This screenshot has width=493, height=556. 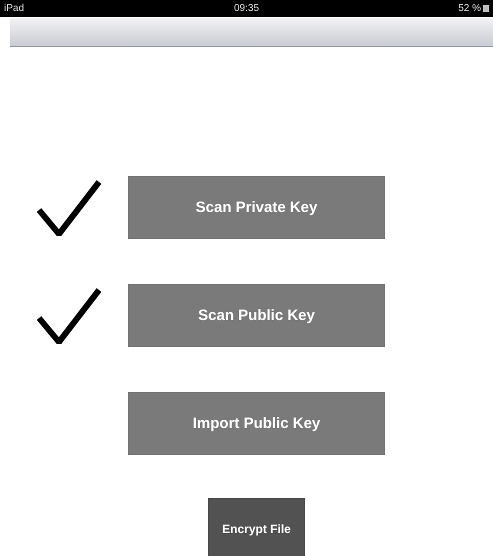 I want to click on key-button: Scan Public Key, so click(x=256, y=315).